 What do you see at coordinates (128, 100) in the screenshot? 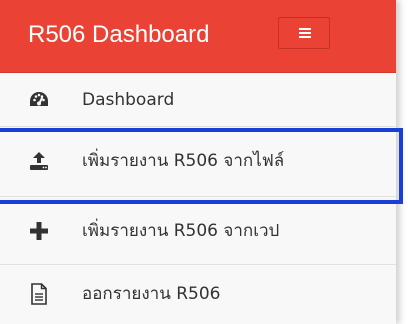
I see `sidebar-item-label: Dashboard` at bounding box center [128, 100].